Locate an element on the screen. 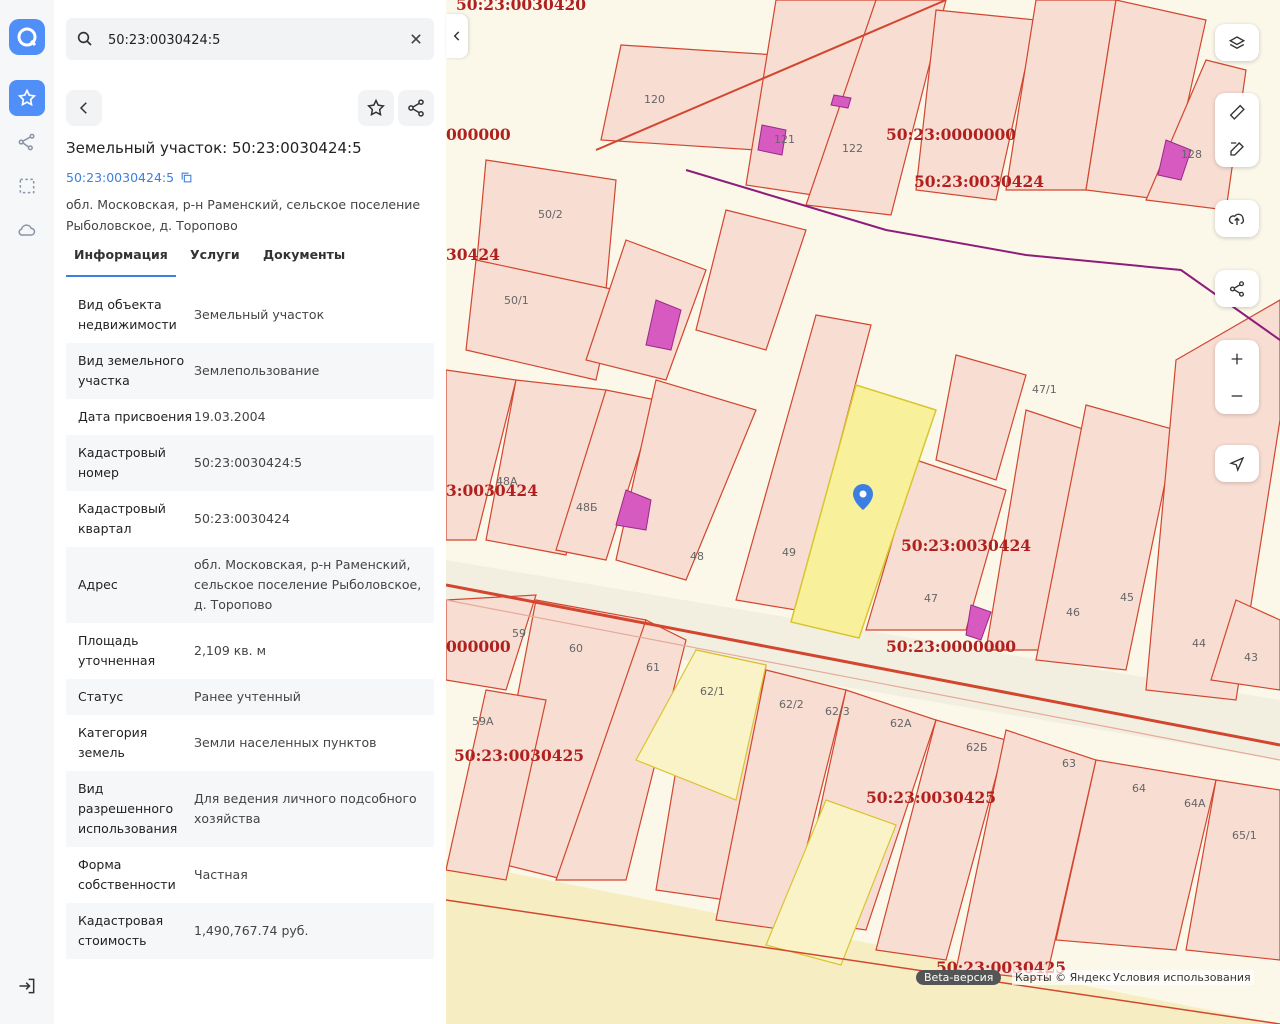  tools-control is located at coordinates (1237, 130).